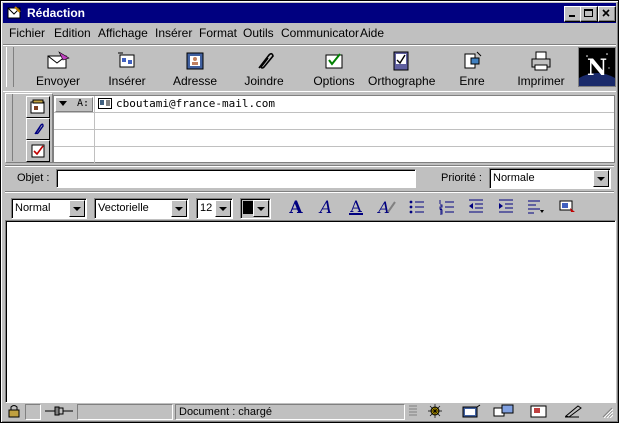 The width and height of the screenshot is (619, 423). Describe the element at coordinates (218, 33) in the screenshot. I see `menu-format: Format` at that location.